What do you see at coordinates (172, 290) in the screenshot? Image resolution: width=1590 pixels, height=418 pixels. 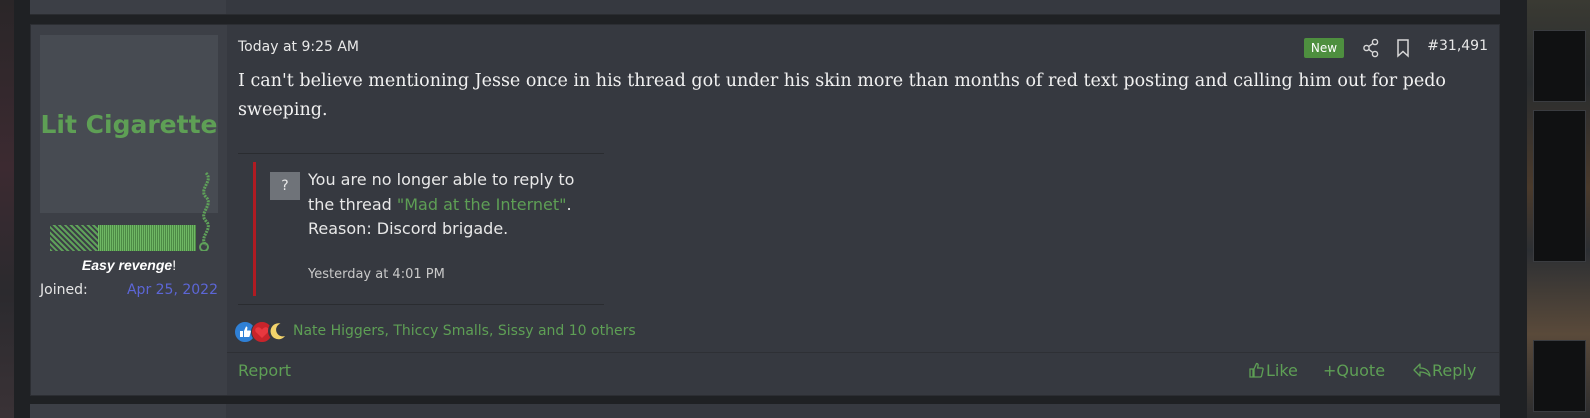 I see `joined-date: Apr 25, 2022` at bounding box center [172, 290].